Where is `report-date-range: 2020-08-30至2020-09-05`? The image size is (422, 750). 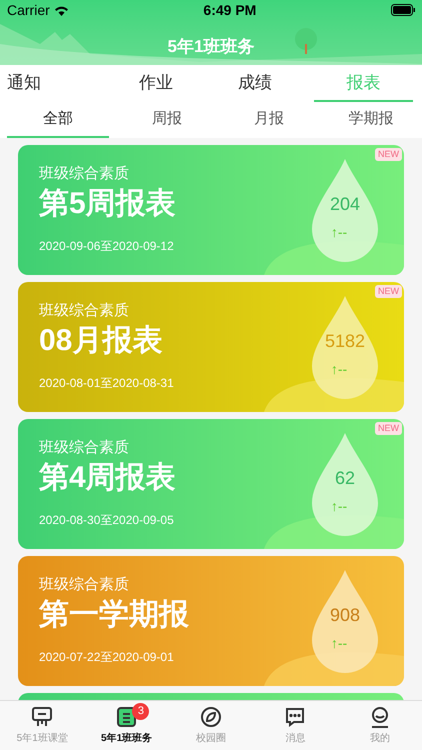 report-date-range: 2020-08-30至2020-09-05 is located at coordinates (106, 520).